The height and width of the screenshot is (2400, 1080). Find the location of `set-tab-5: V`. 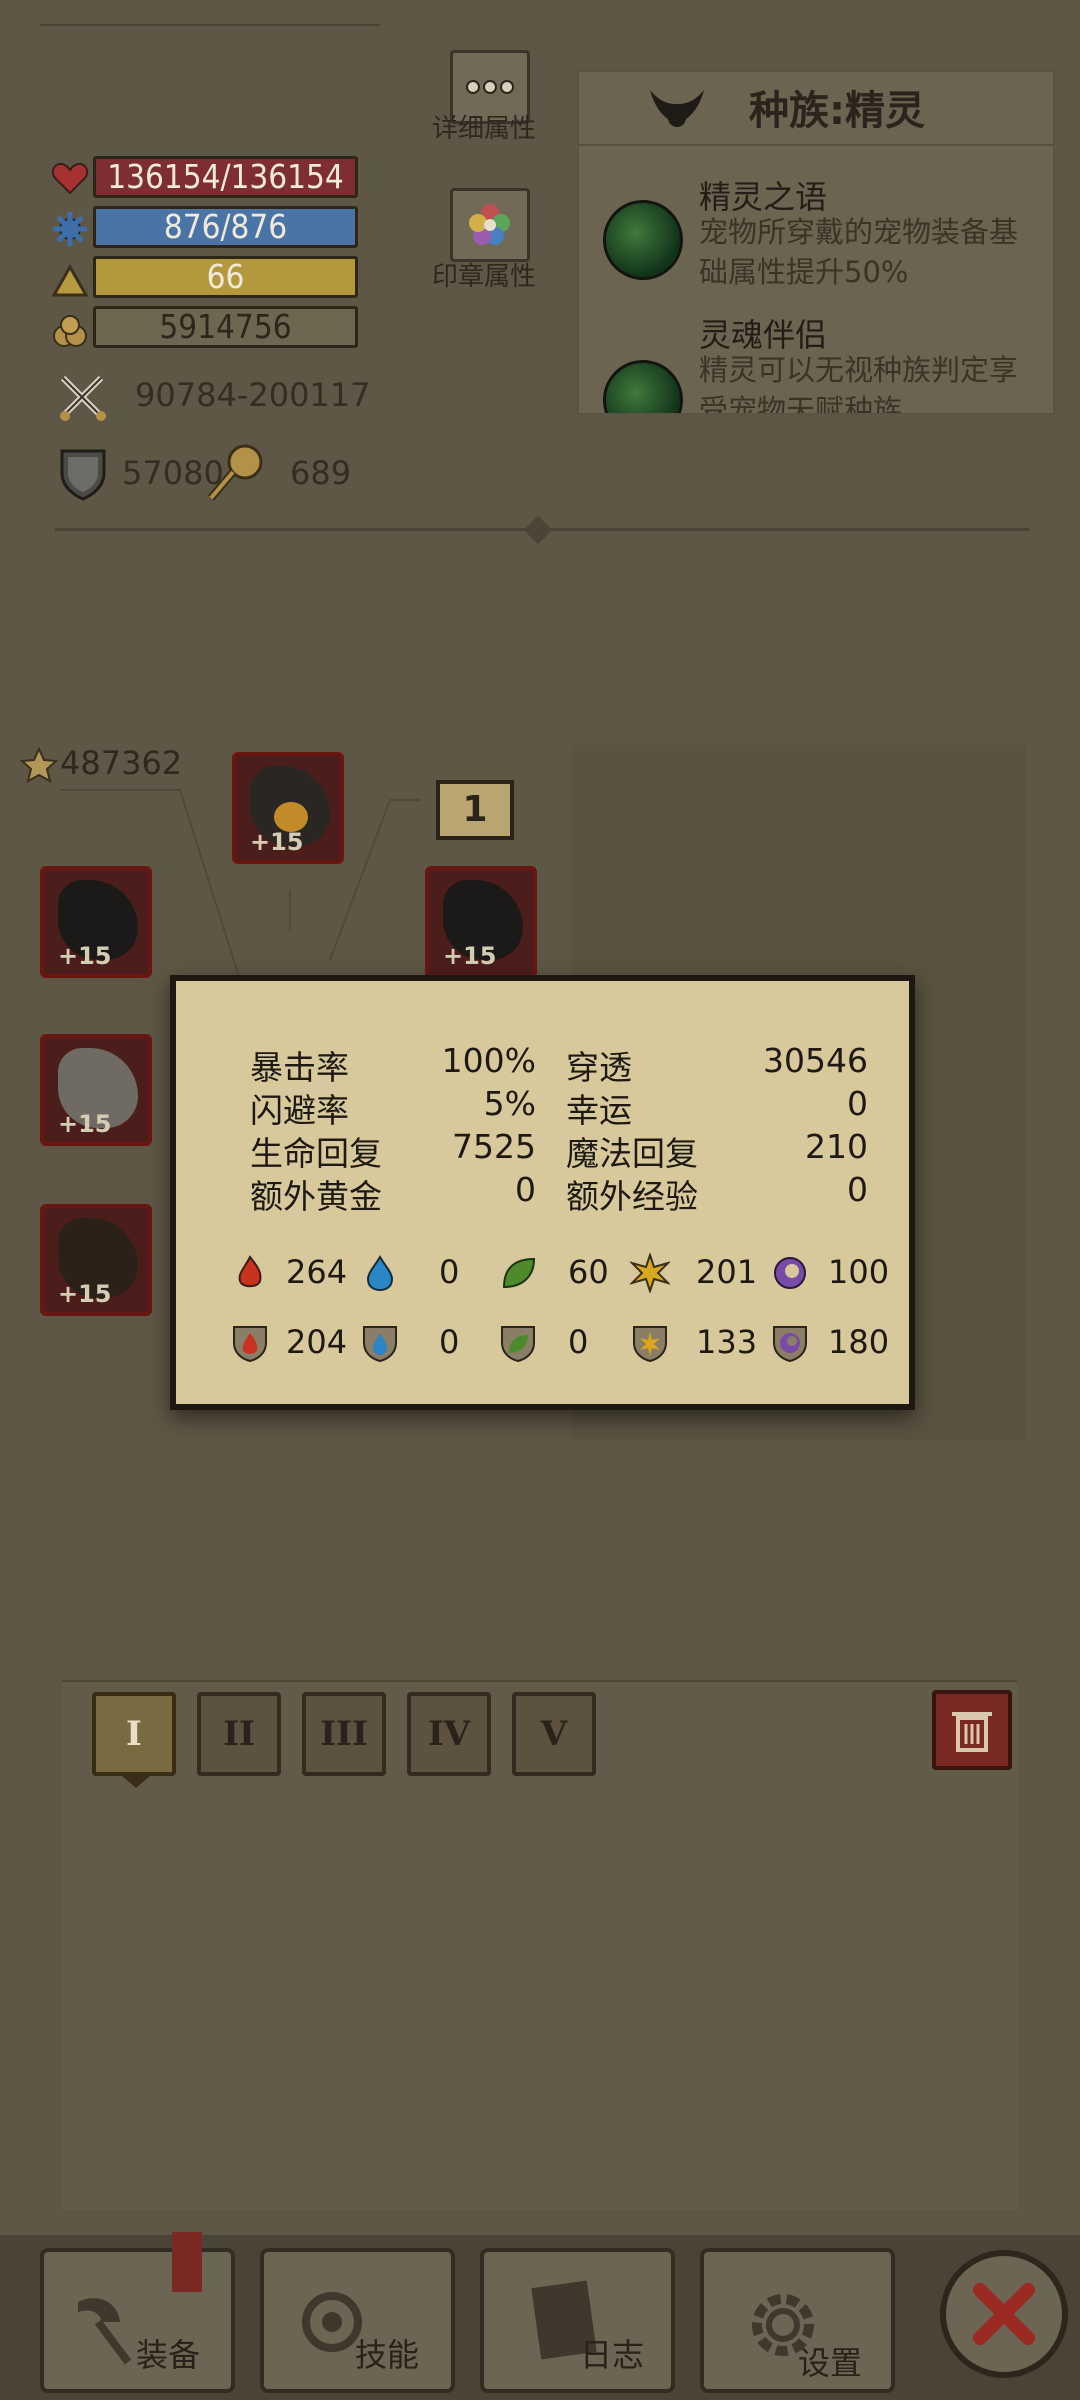

set-tab-5: V is located at coordinates (554, 1734).